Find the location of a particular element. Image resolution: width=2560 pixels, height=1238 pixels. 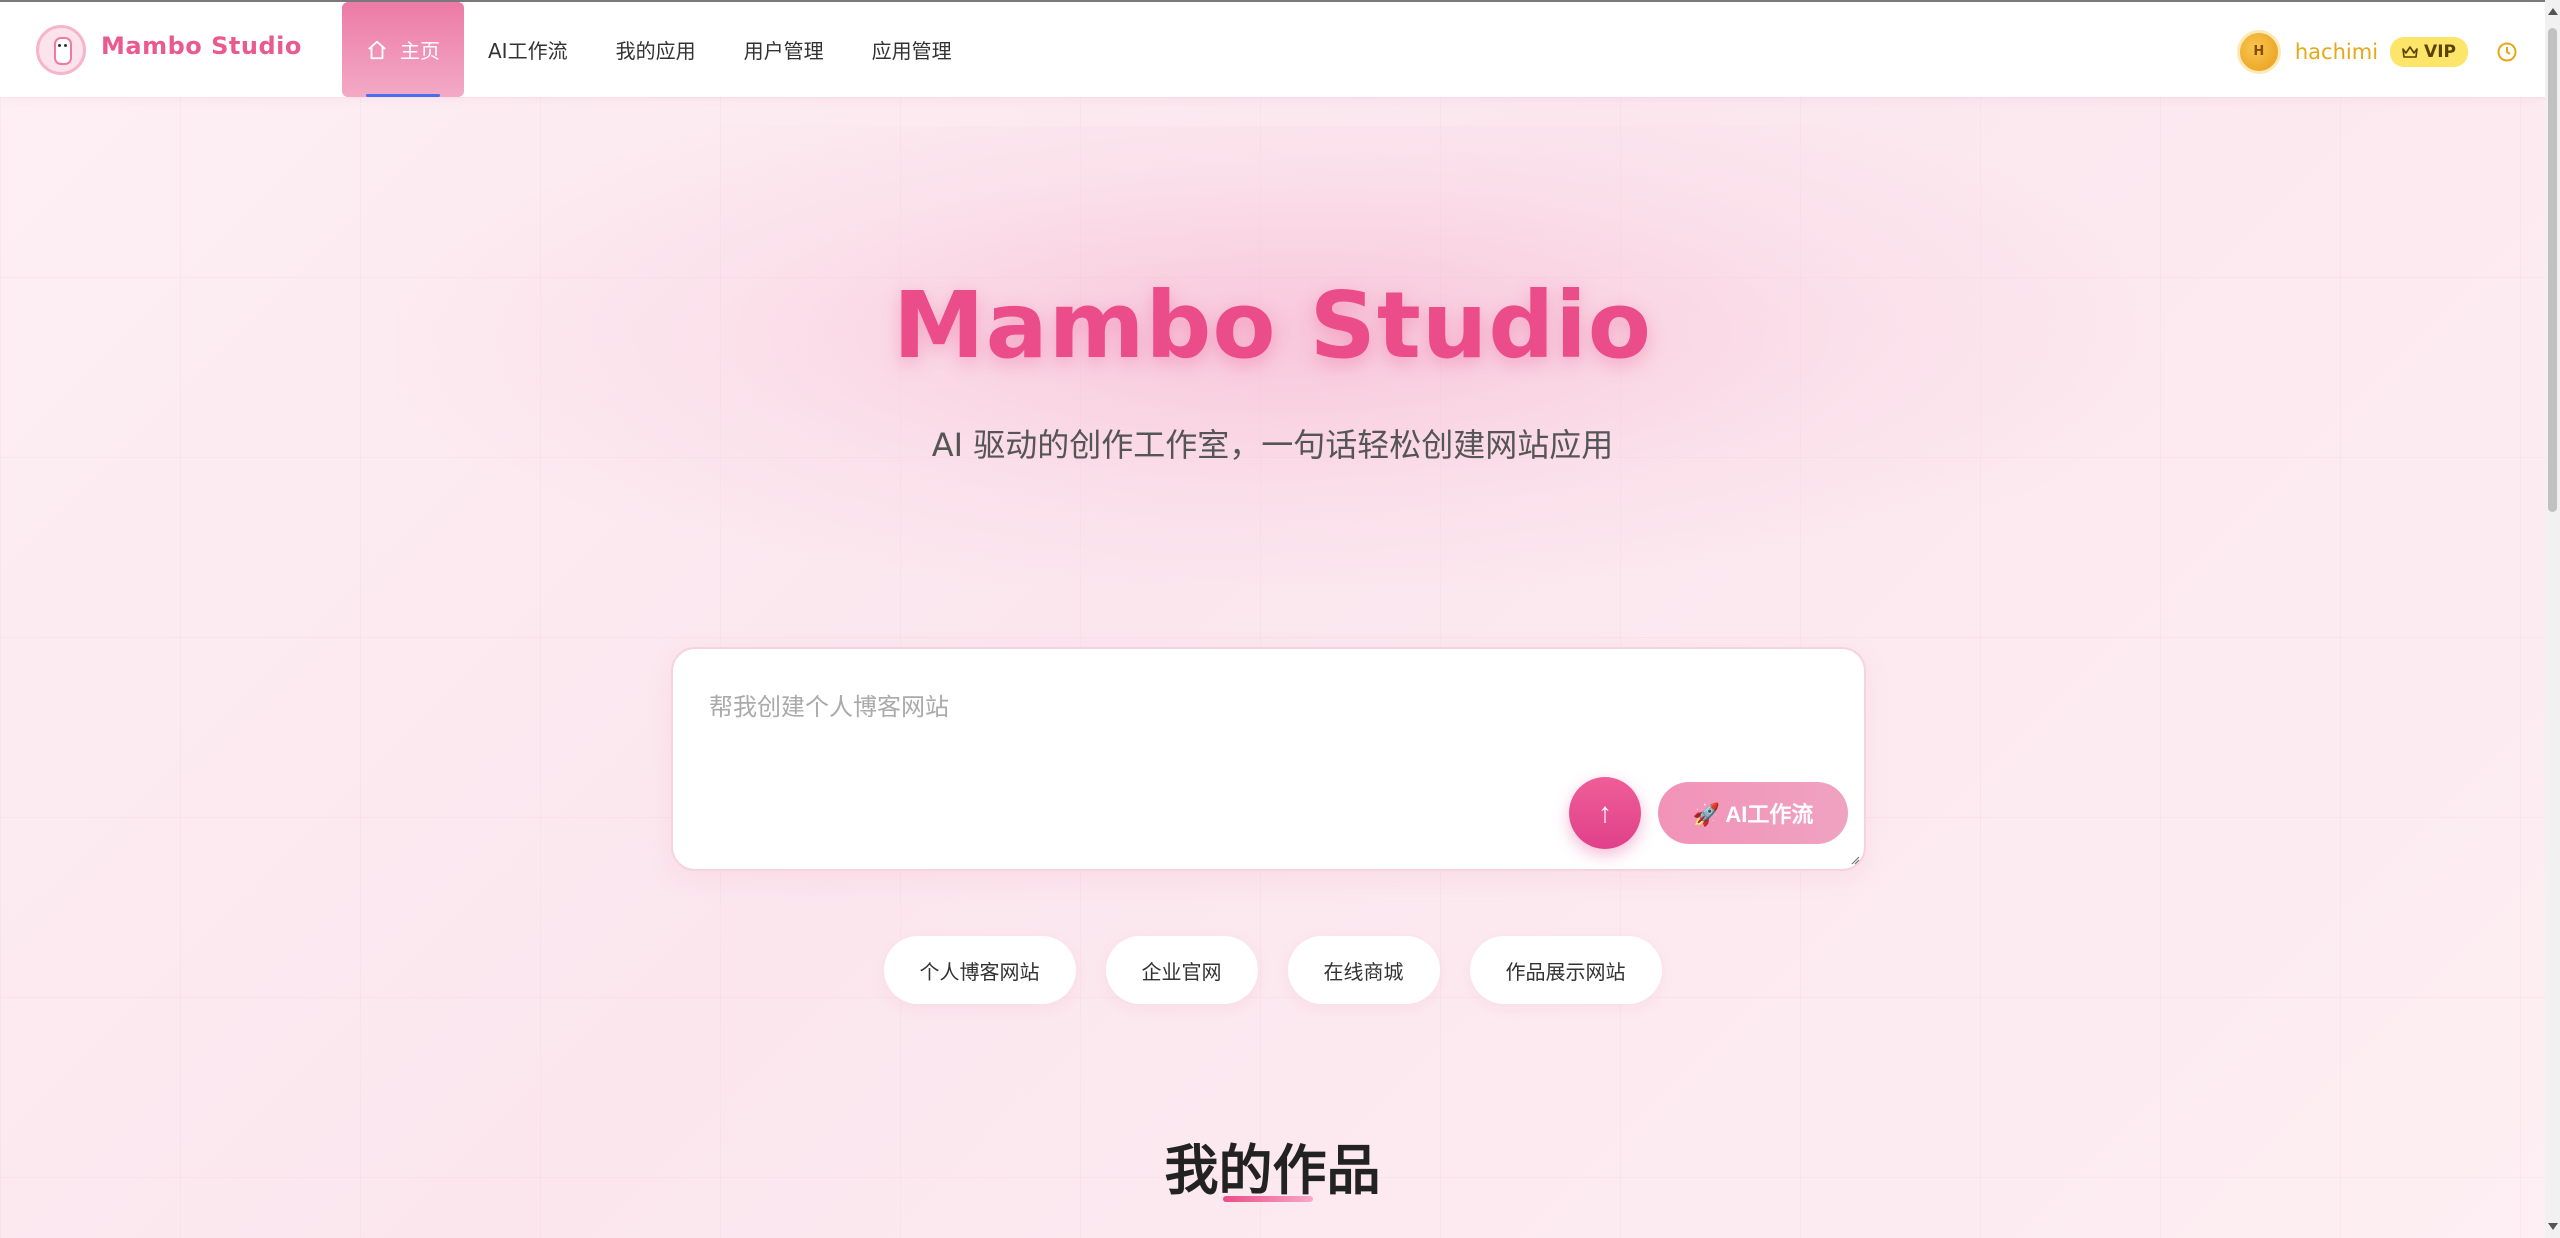

section-underline is located at coordinates (1268, 1199).